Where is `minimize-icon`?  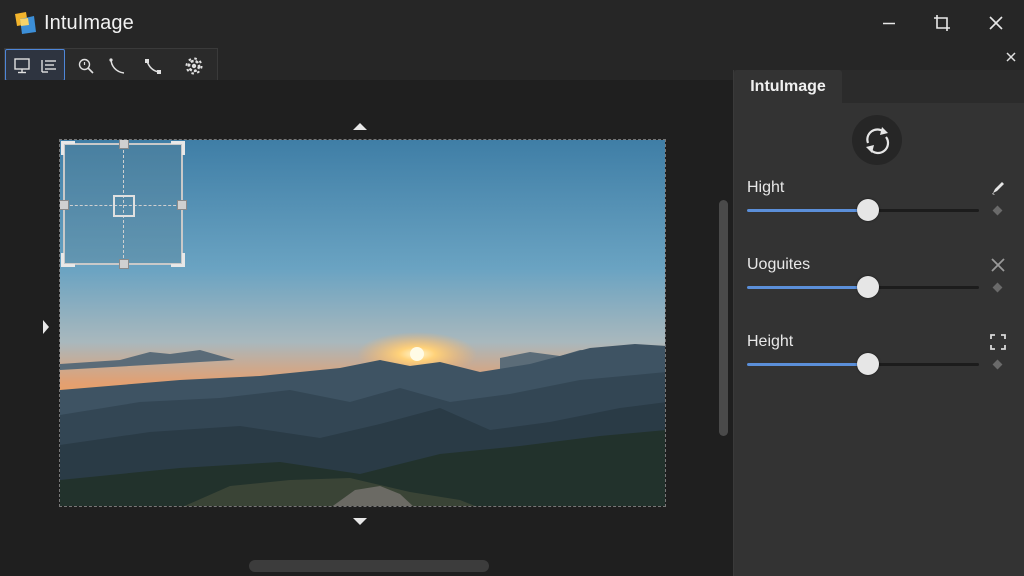
minimize-icon is located at coordinates (889, 23).